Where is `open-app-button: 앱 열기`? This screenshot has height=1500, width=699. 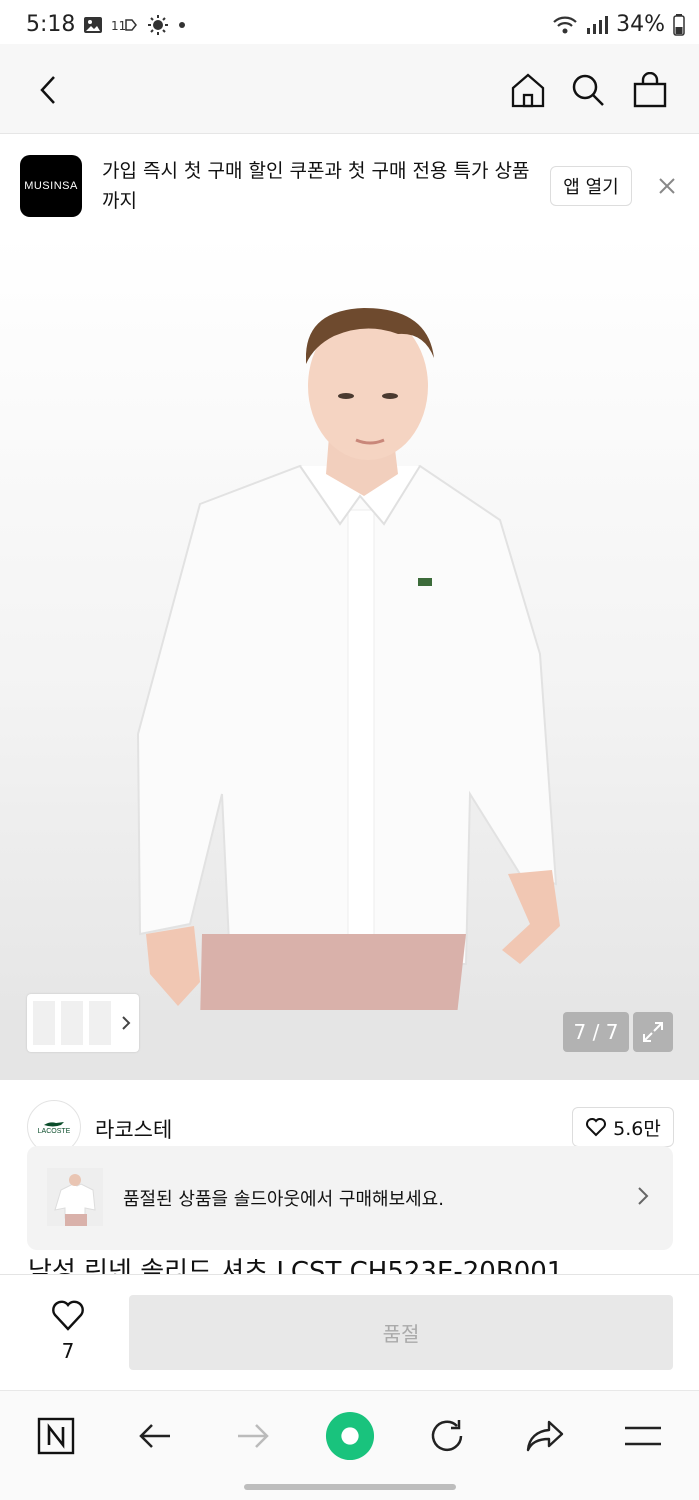
open-app-button: 앱 열기 is located at coordinates (591, 186).